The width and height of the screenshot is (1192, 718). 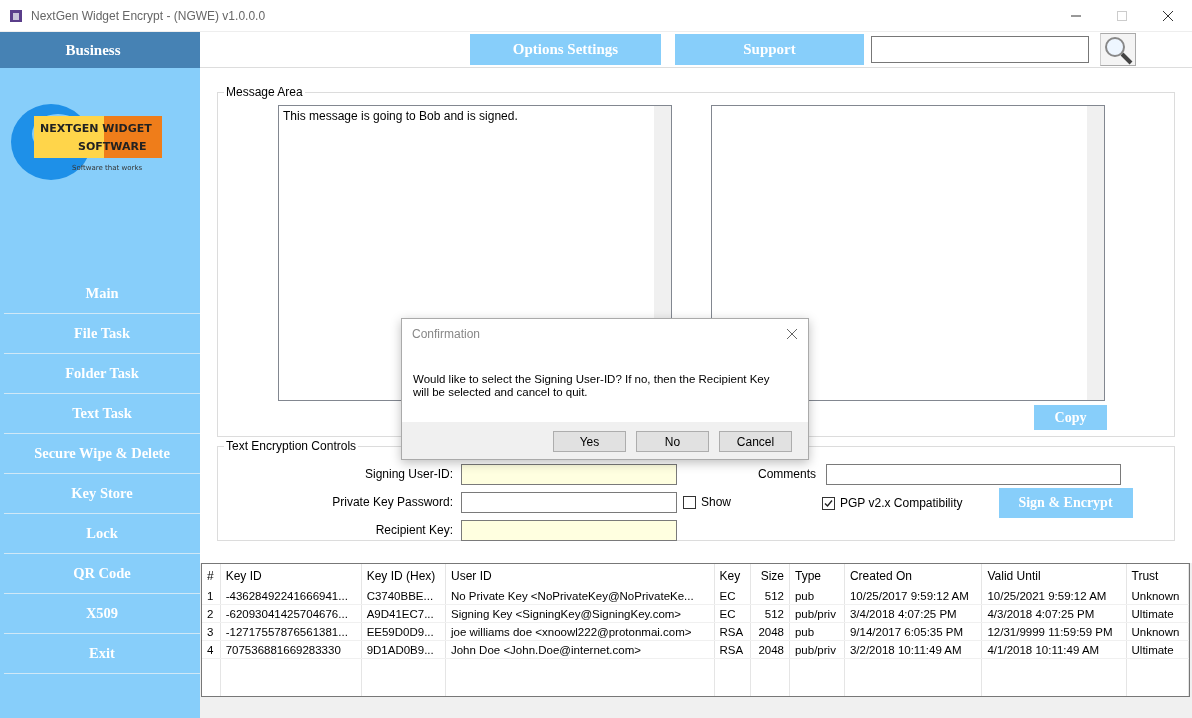 What do you see at coordinates (100, 50) in the screenshot?
I see `sidebar-header: Business` at bounding box center [100, 50].